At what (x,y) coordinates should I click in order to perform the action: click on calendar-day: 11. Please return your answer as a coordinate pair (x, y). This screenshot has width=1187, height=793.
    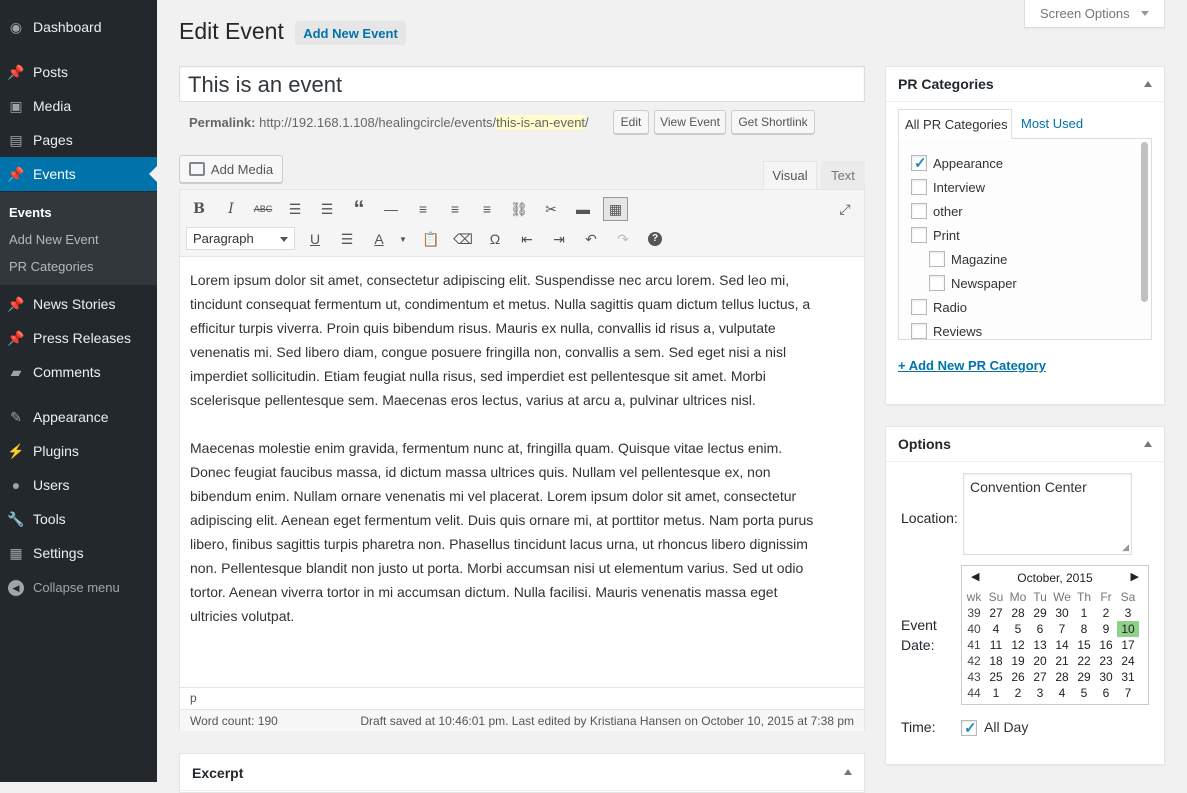
    Looking at the image, I should click on (996, 645).